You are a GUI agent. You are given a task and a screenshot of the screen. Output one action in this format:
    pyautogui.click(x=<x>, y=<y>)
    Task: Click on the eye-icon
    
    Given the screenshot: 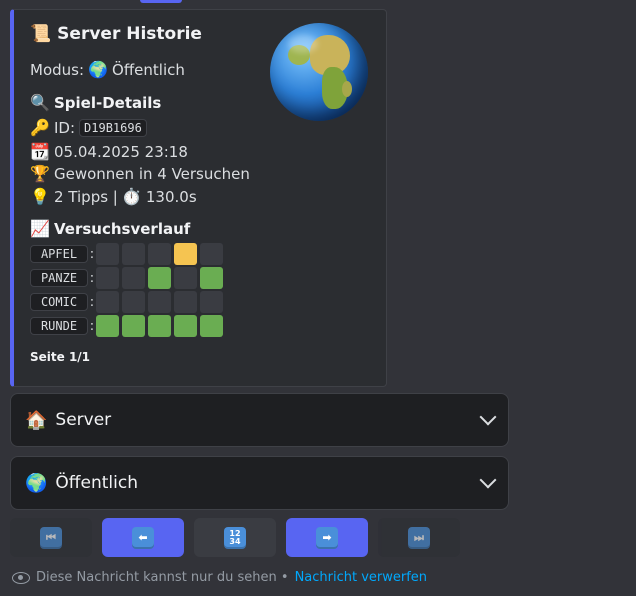 What is the action you would take?
    pyautogui.click(x=21, y=577)
    